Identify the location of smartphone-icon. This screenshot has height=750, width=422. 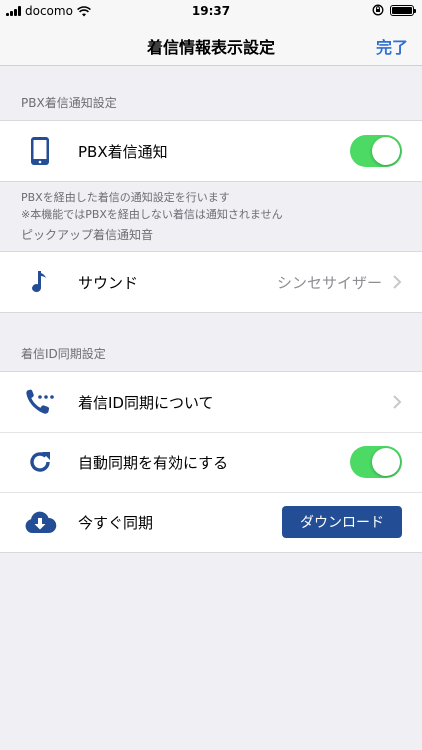
(40, 151).